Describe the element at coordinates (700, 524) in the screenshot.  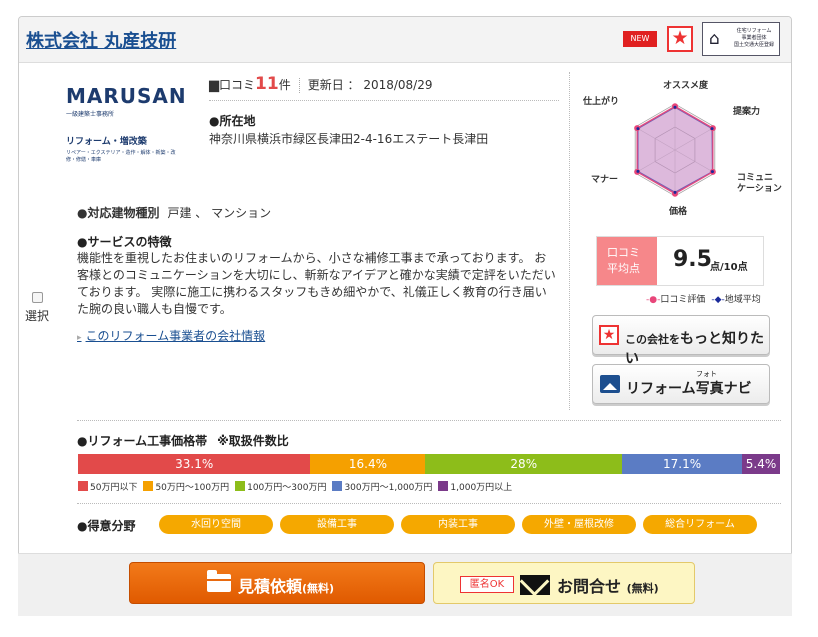
I see `specialty-tag: 総合リフォーム` at that location.